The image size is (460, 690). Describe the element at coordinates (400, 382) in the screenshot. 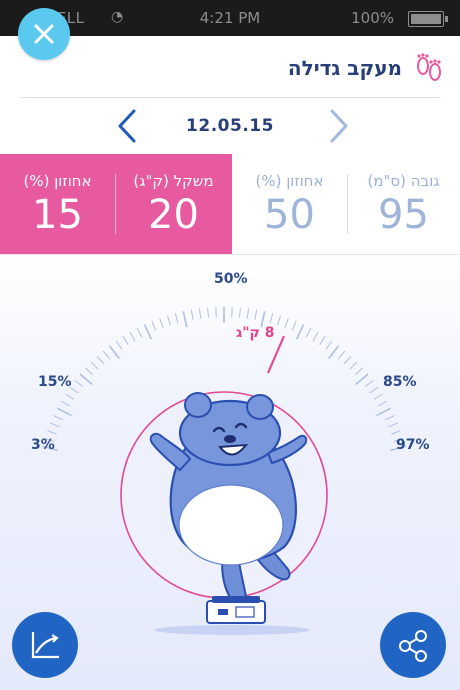

I see `percentile-85-label: 85%` at that location.